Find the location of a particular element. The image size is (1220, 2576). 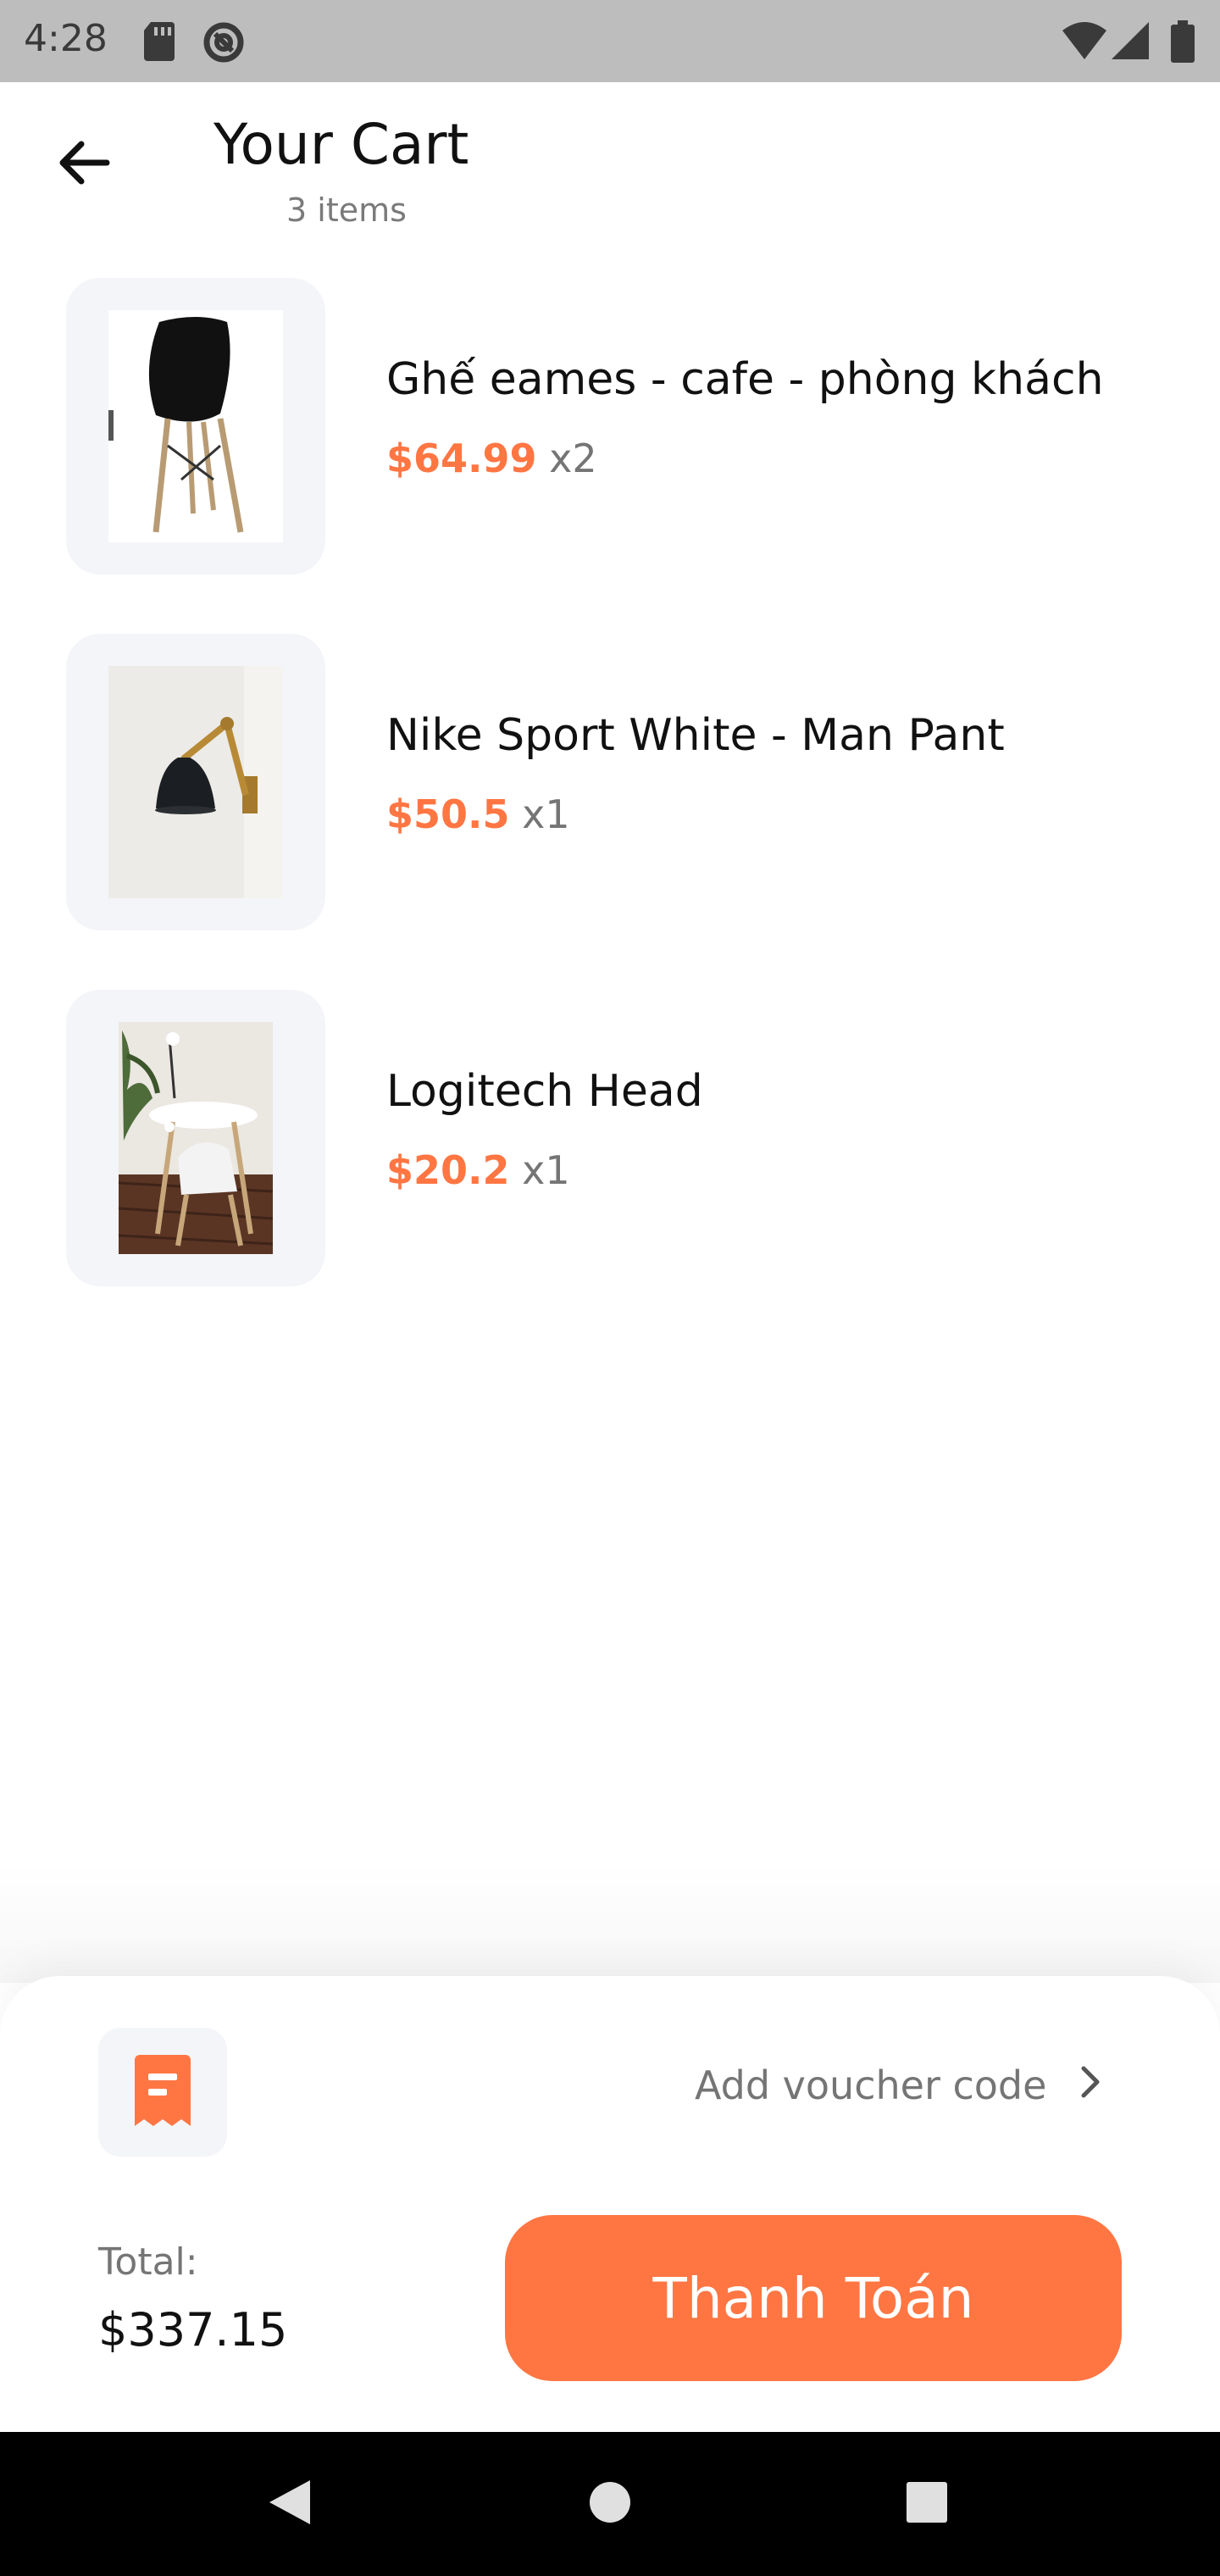

back-button is located at coordinates (83, 164).